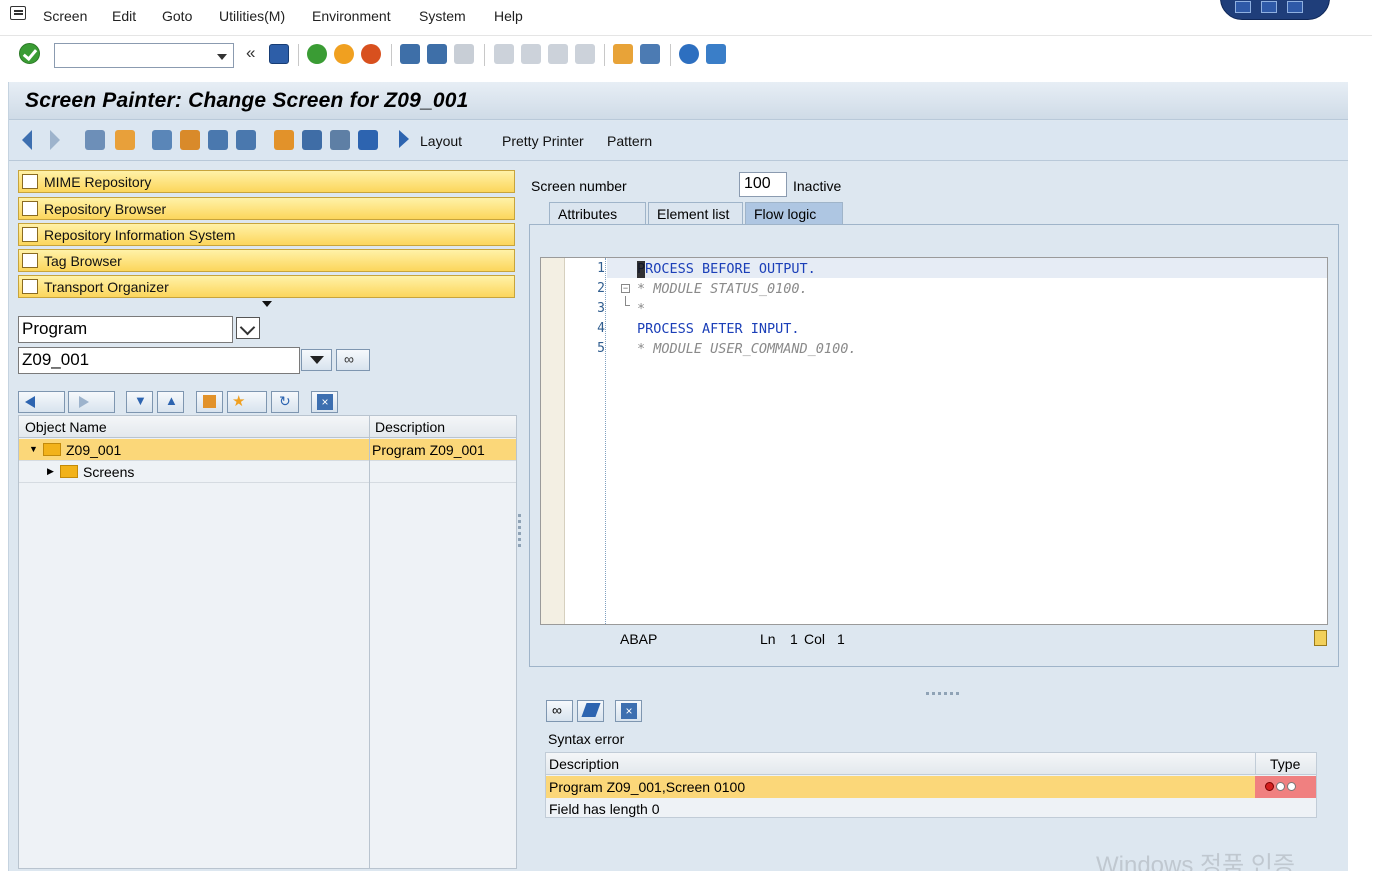 The image size is (1382, 871). What do you see at coordinates (353, 360) in the screenshot?
I see `display-glasses-button: ∞` at bounding box center [353, 360].